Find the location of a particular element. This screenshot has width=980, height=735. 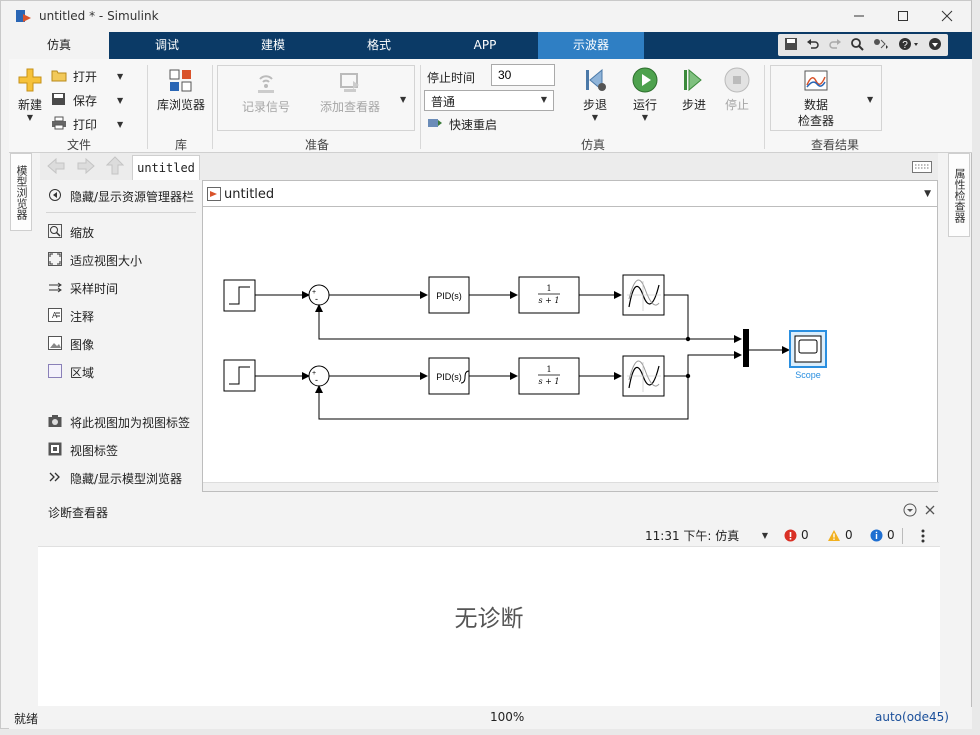

print-button: 打印 ▼ is located at coordinates (87, 124).